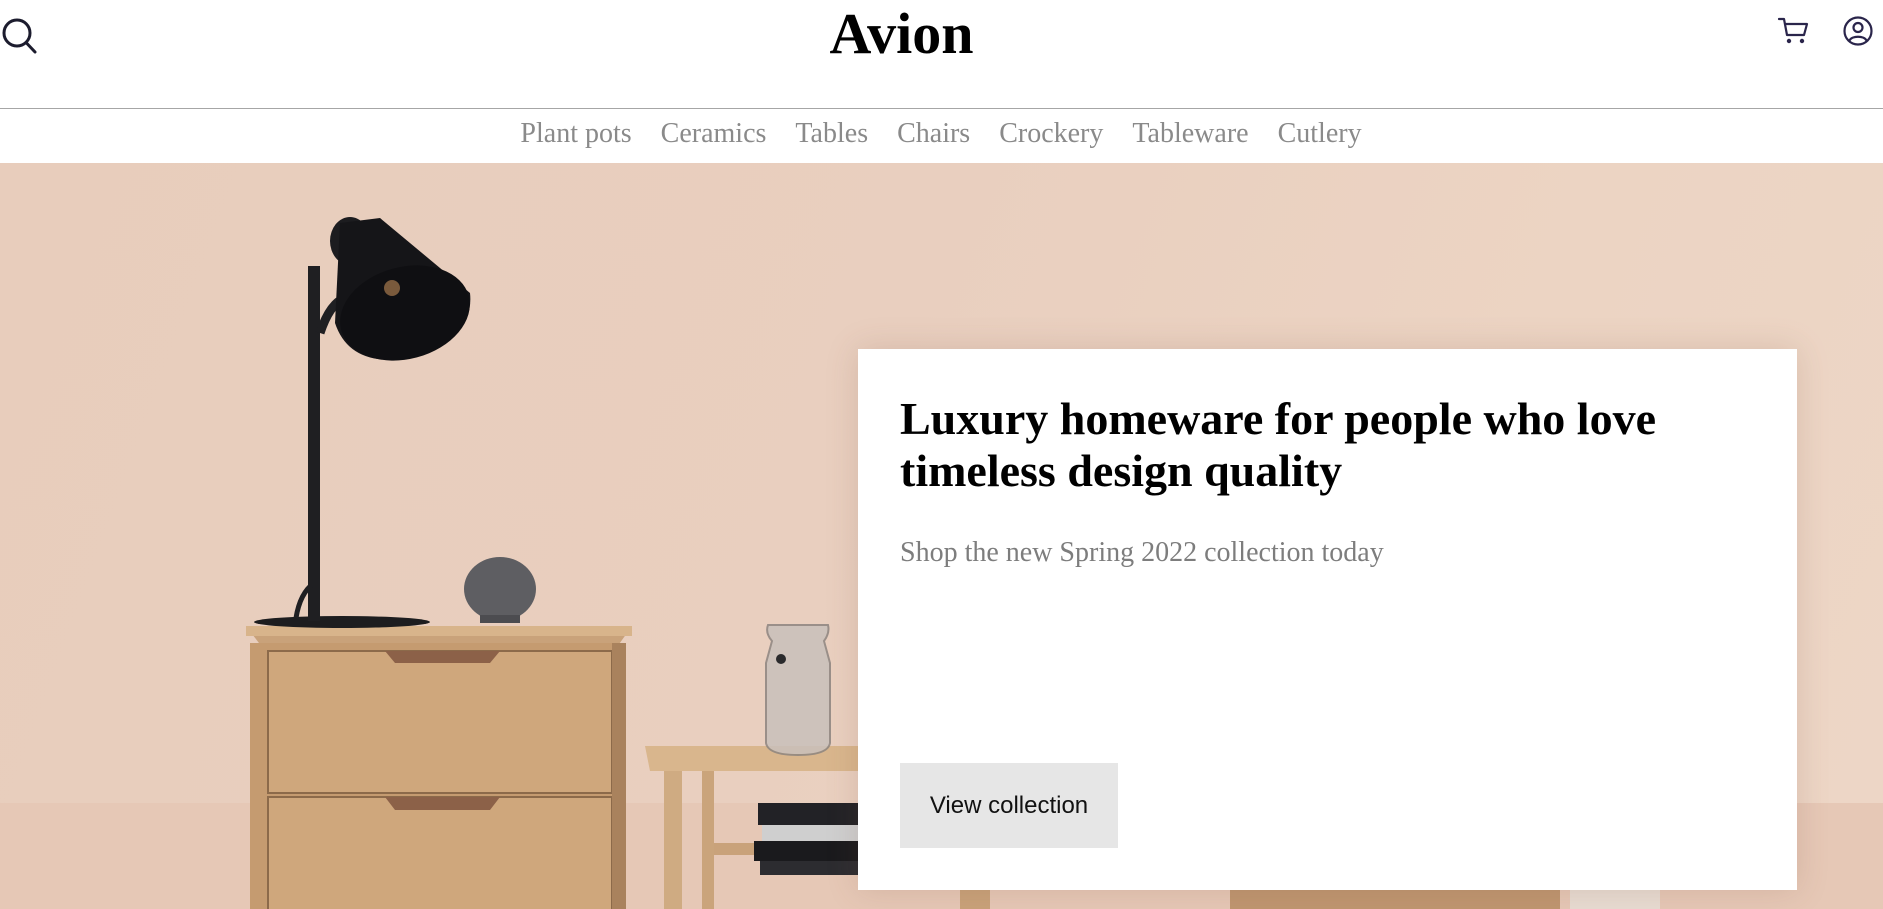  What do you see at coordinates (831, 134) in the screenshot?
I see `nav-item-tables: Tables` at bounding box center [831, 134].